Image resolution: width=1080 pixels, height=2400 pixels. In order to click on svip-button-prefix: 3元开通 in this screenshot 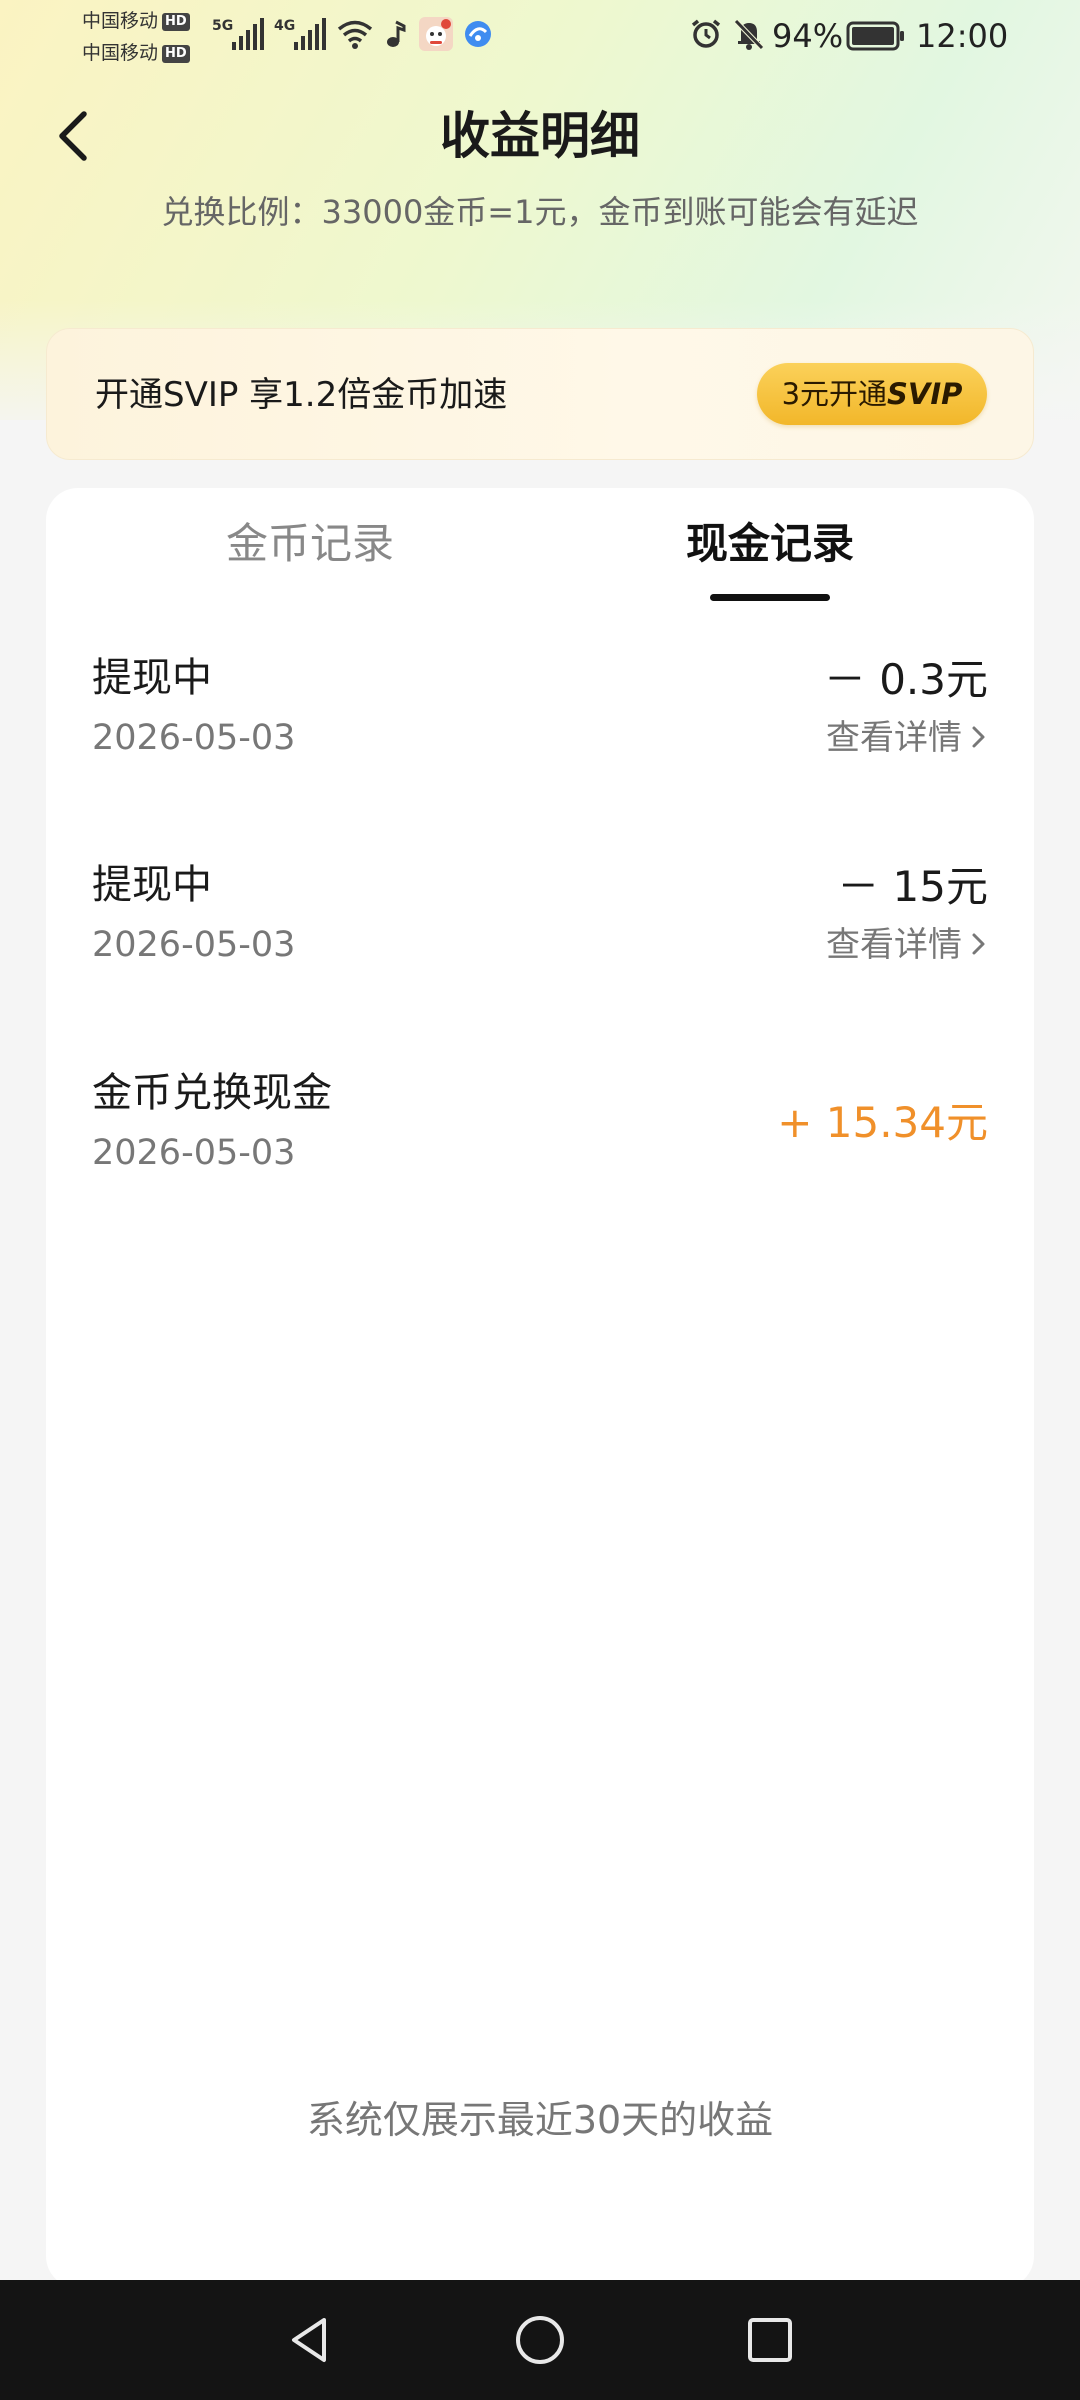, I will do `click(834, 394)`.